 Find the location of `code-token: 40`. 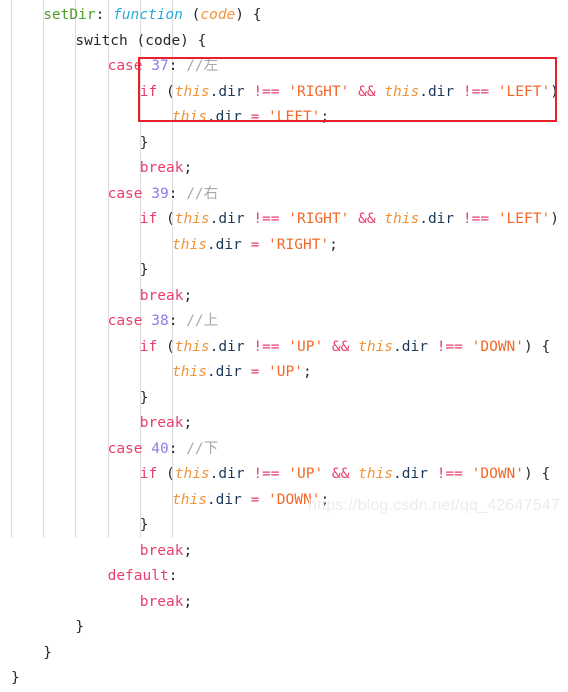

code-token: 40 is located at coordinates (160, 448).